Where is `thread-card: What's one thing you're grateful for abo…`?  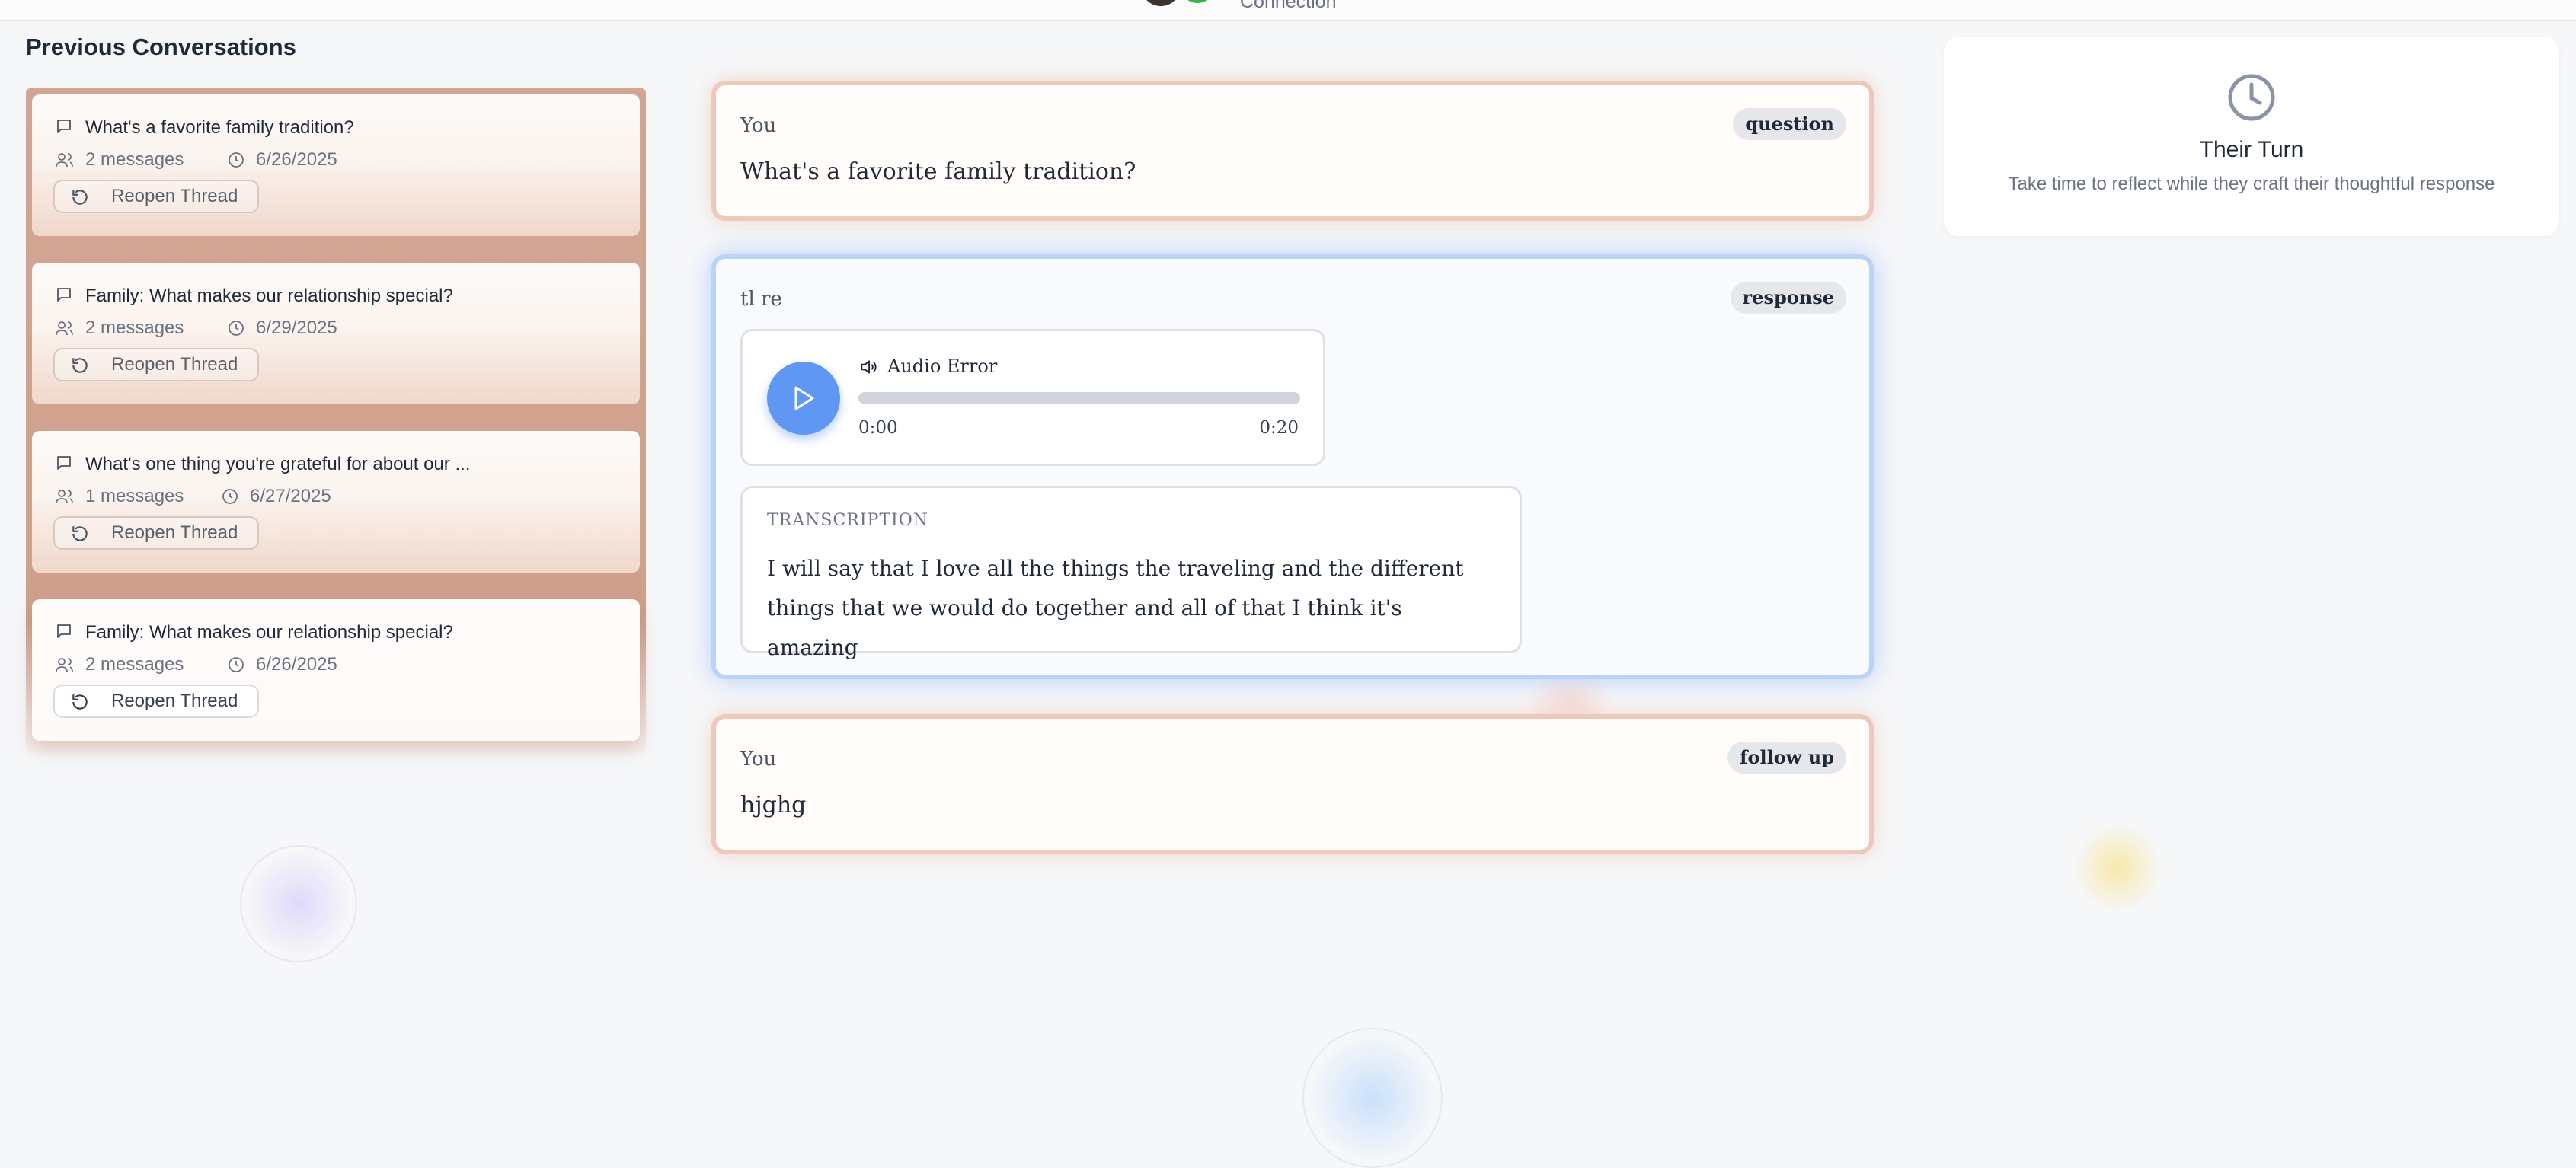 thread-card: What's one thing you're grateful for abo… is located at coordinates (336, 502).